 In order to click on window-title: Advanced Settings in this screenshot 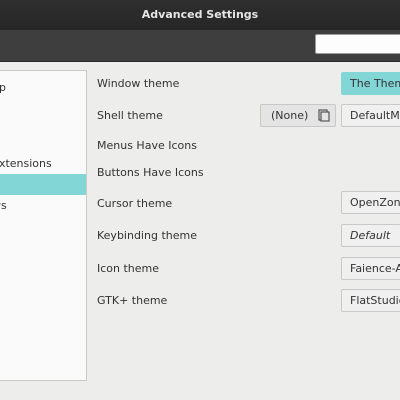, I will do `click(200, 15)`.